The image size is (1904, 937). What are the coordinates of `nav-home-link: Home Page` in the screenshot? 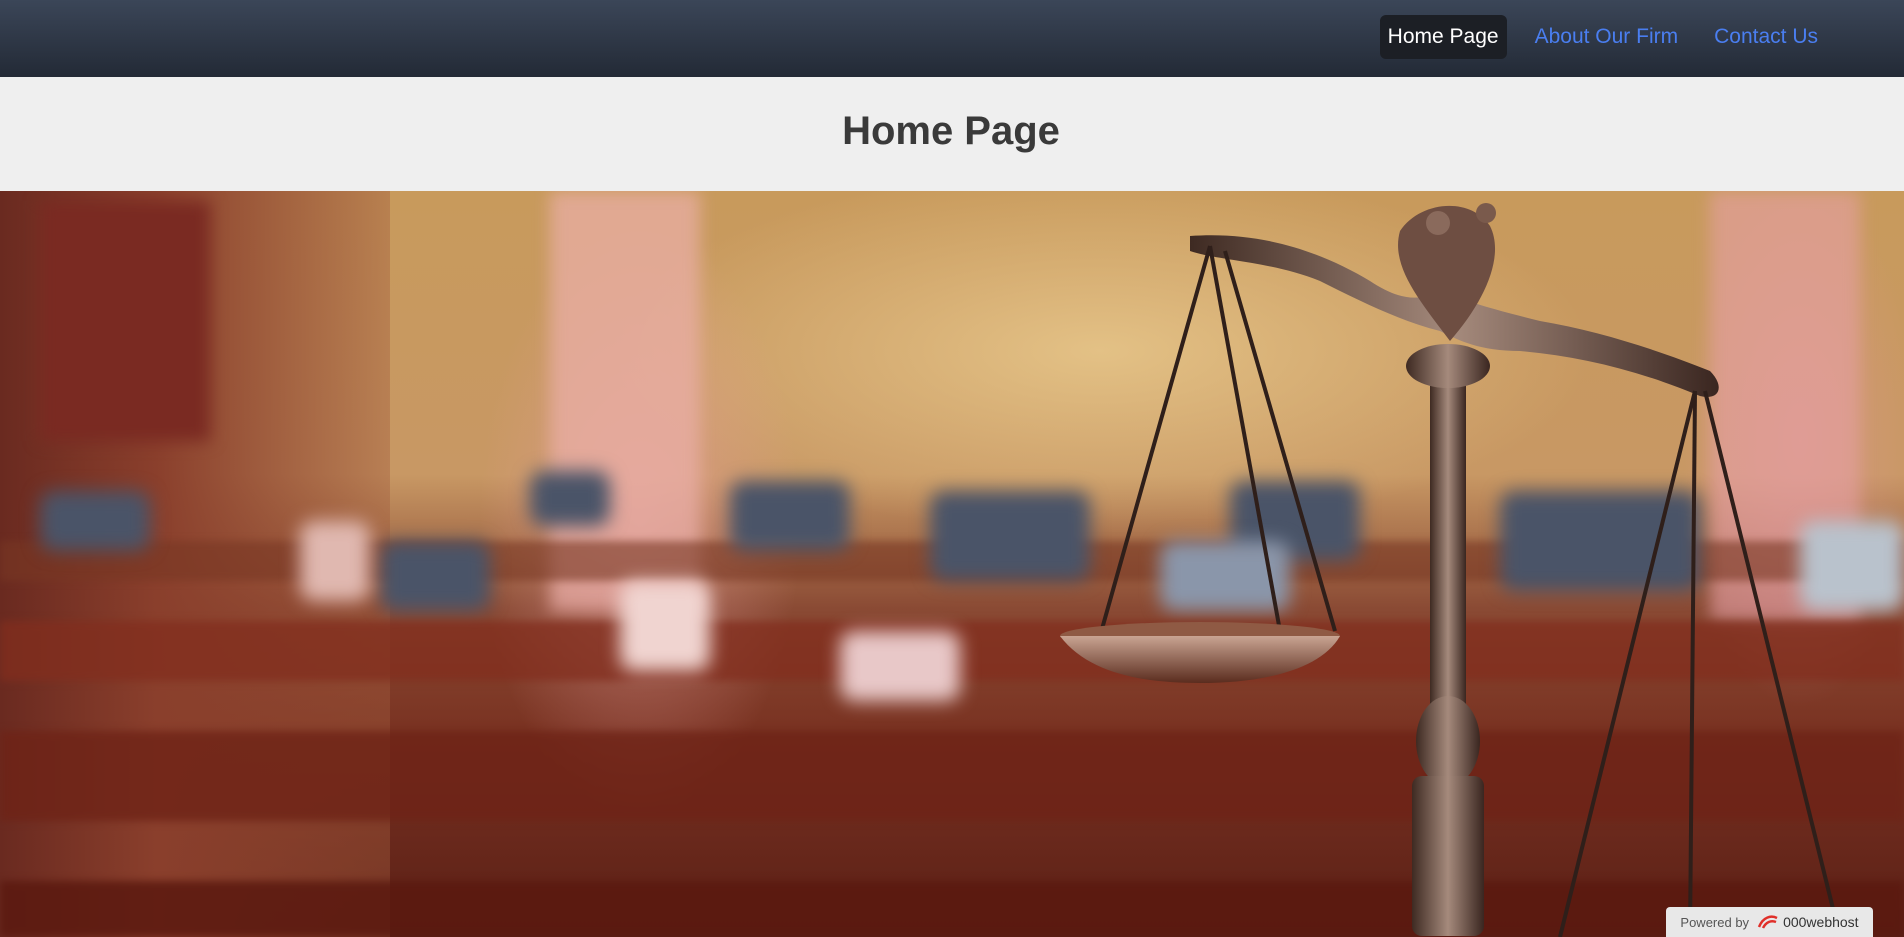 It's located at (1443, 37).